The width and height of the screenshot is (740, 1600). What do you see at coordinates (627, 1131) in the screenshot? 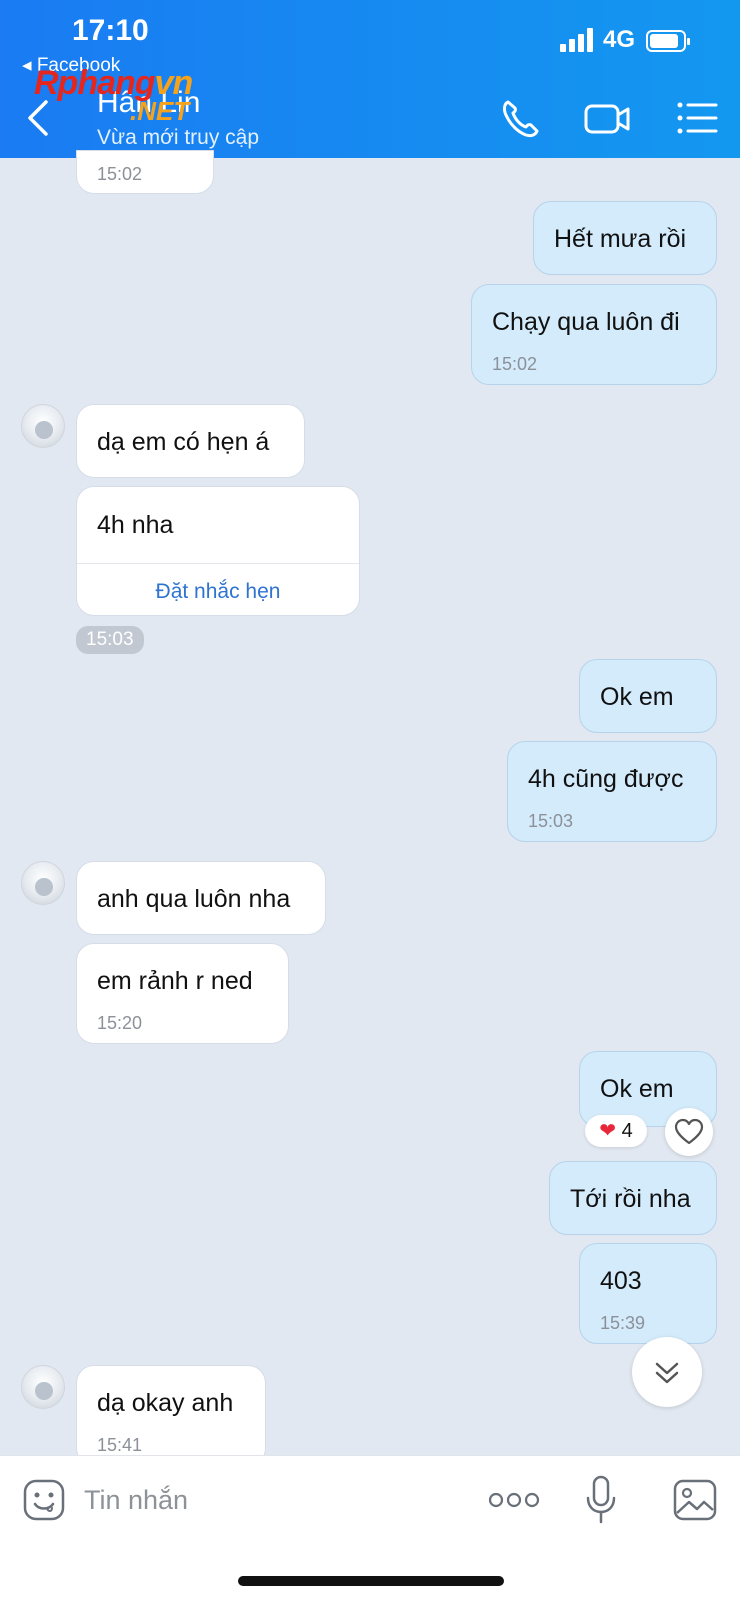
I see `reaction-count: 4` at bounding box center [627, 1131].